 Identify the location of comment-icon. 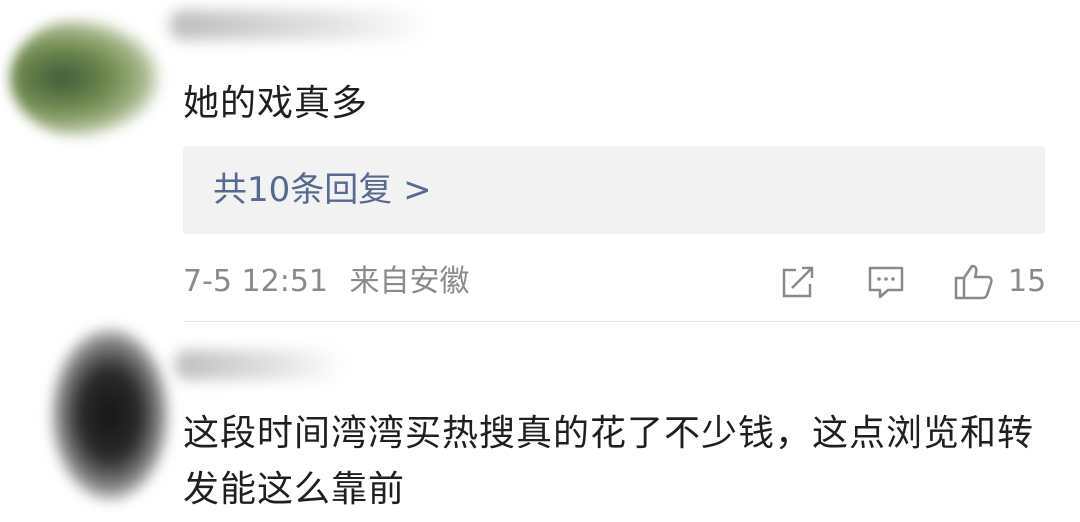
(886, 282).